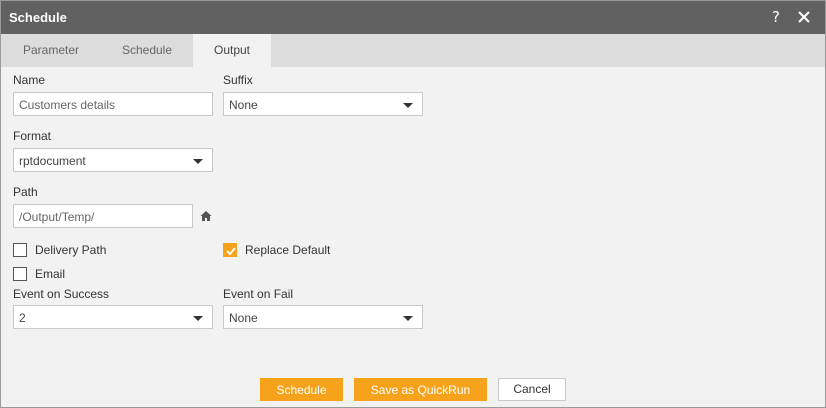 The width and height of the screenshot is (826, 408). I want to click on format-value: rptdocument, so click(52, 161).